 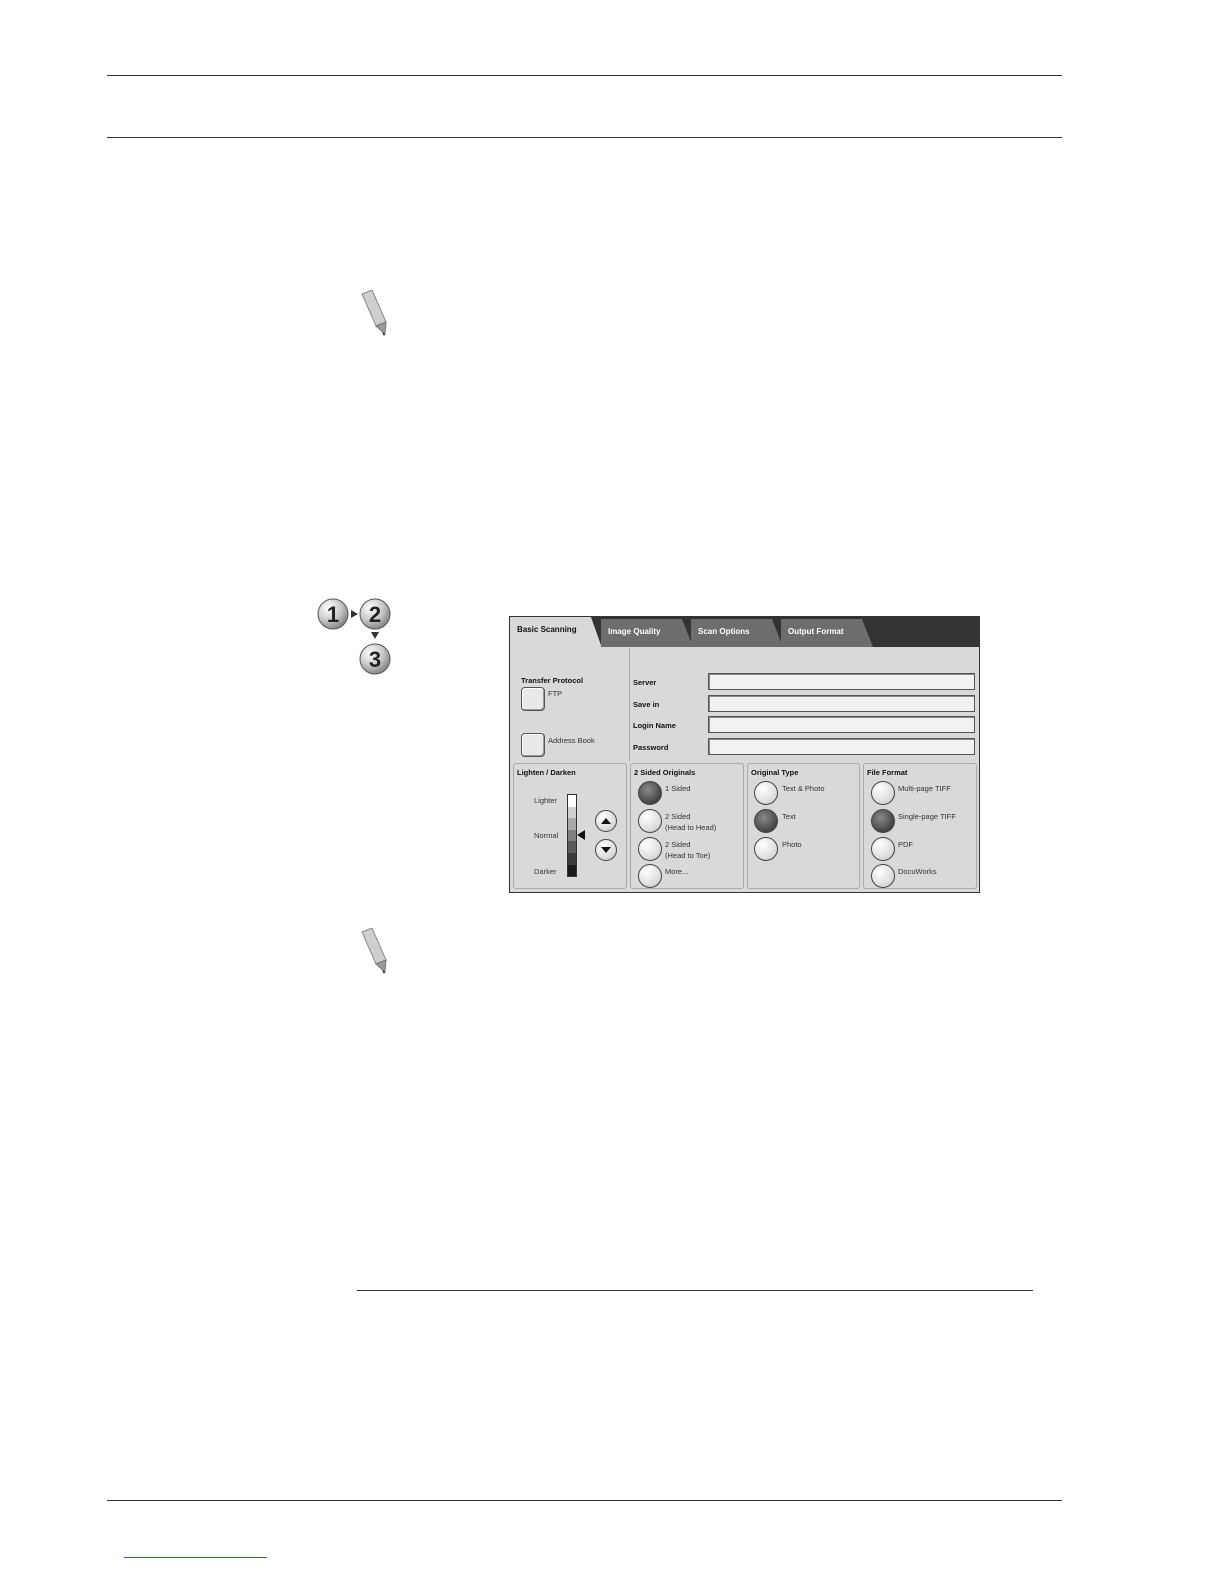 I want to click on text-label: Text, so click(x=789, y=816).